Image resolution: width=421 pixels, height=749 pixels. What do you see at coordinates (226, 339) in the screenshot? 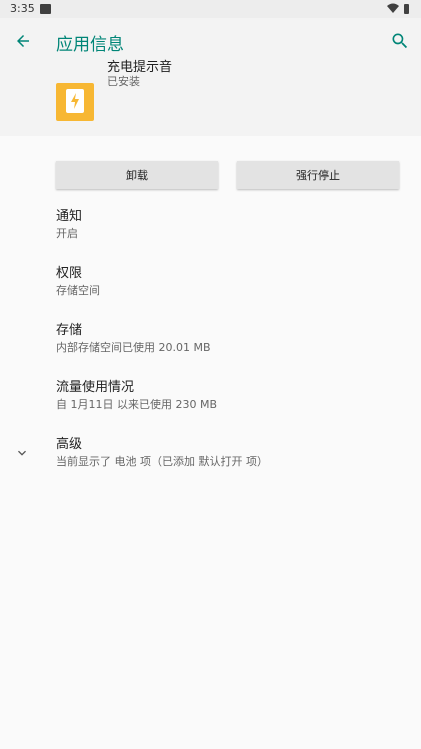
I see `settings-item-storage: 存储 内部存储空间已使用 20.01 MB` at bounding box center [226, 339].